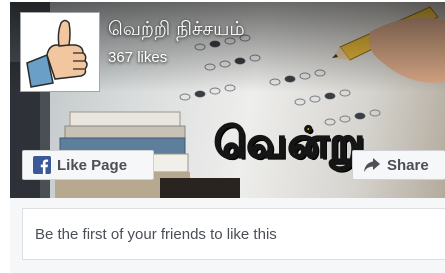 The height and width of the screenshot is (273, 445). What do you see at coordinates (92, 165) in the screenshot?
I see `like-button-label: Like Page` at bounding box center [92, 165].